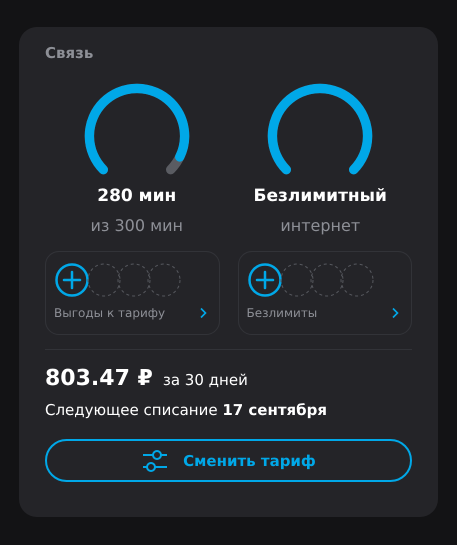  Describe the element at coordinates (69, 53) in the screenshot. I see `section-title: Связь` at that location.